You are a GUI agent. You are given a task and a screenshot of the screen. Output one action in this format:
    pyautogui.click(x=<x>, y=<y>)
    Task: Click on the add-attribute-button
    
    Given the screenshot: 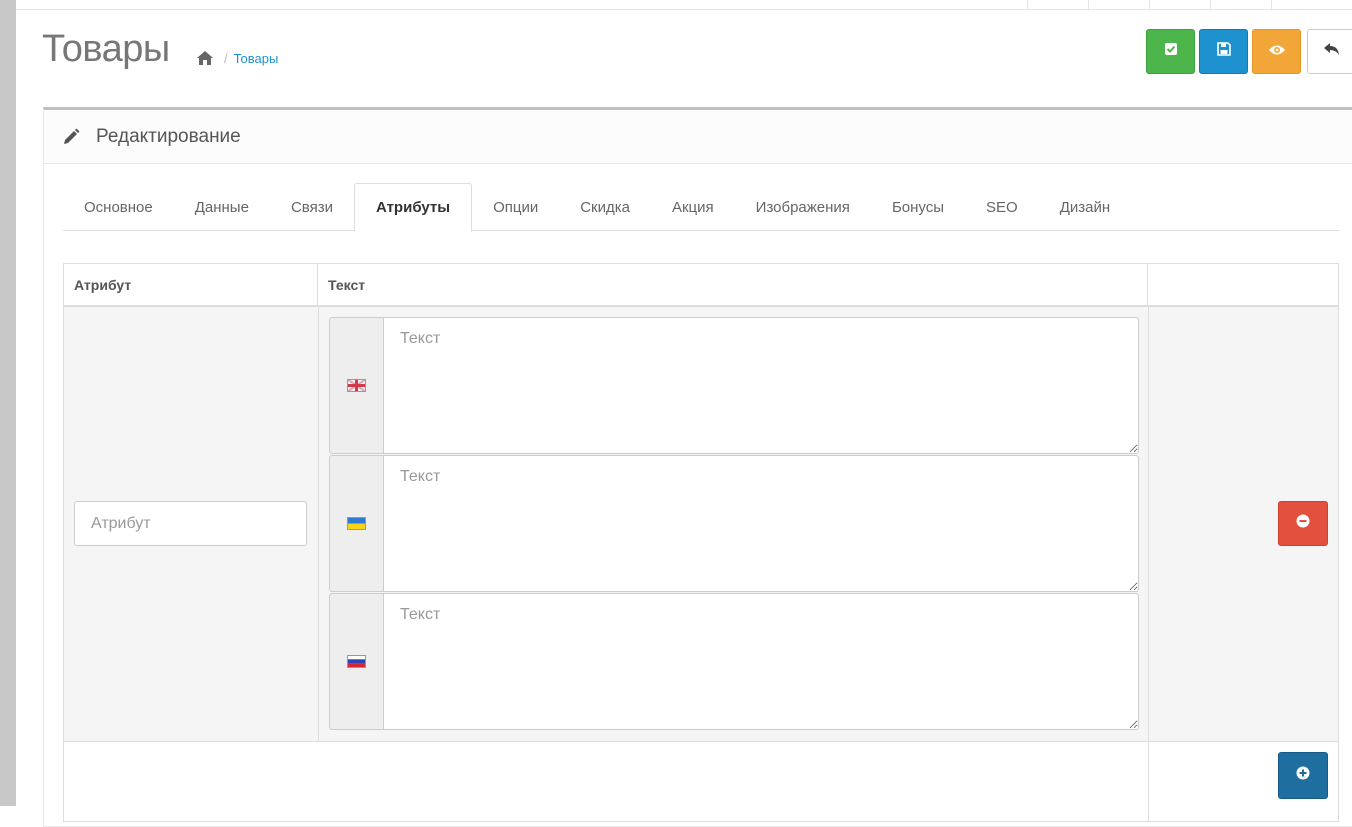 What is the action you would take?
    pyautogui.click(x=1303, y=775)
    